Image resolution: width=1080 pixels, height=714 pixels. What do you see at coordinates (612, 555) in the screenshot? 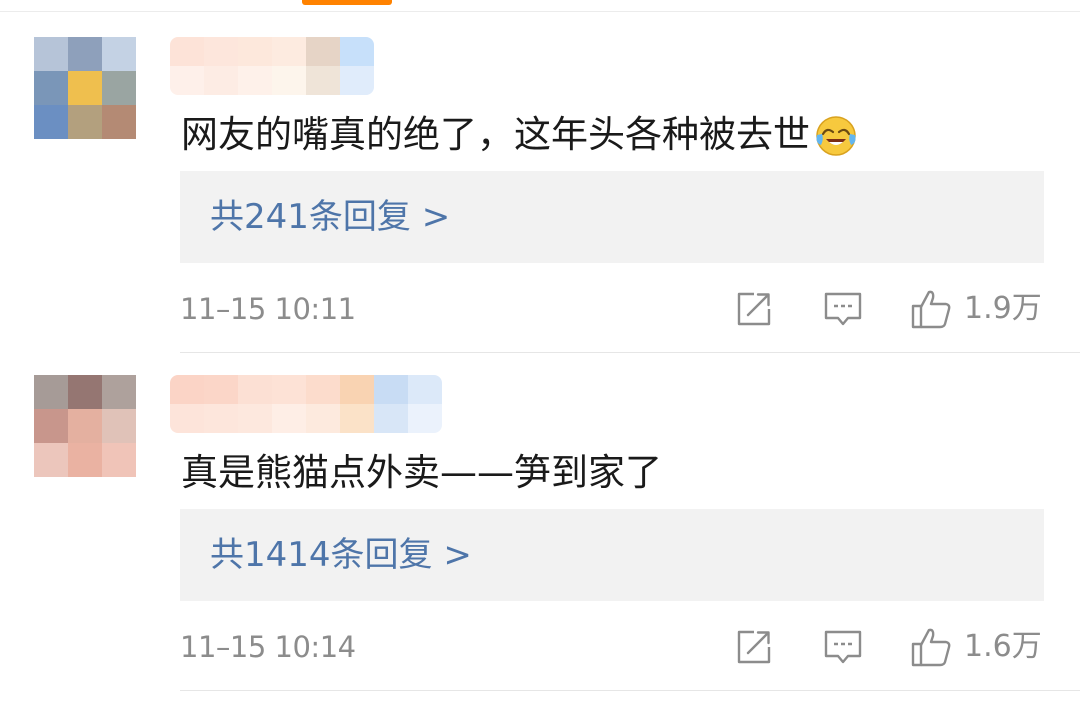
I see `reply-summary-box: 共1414条回复 >` at bounding box center [612, 555].